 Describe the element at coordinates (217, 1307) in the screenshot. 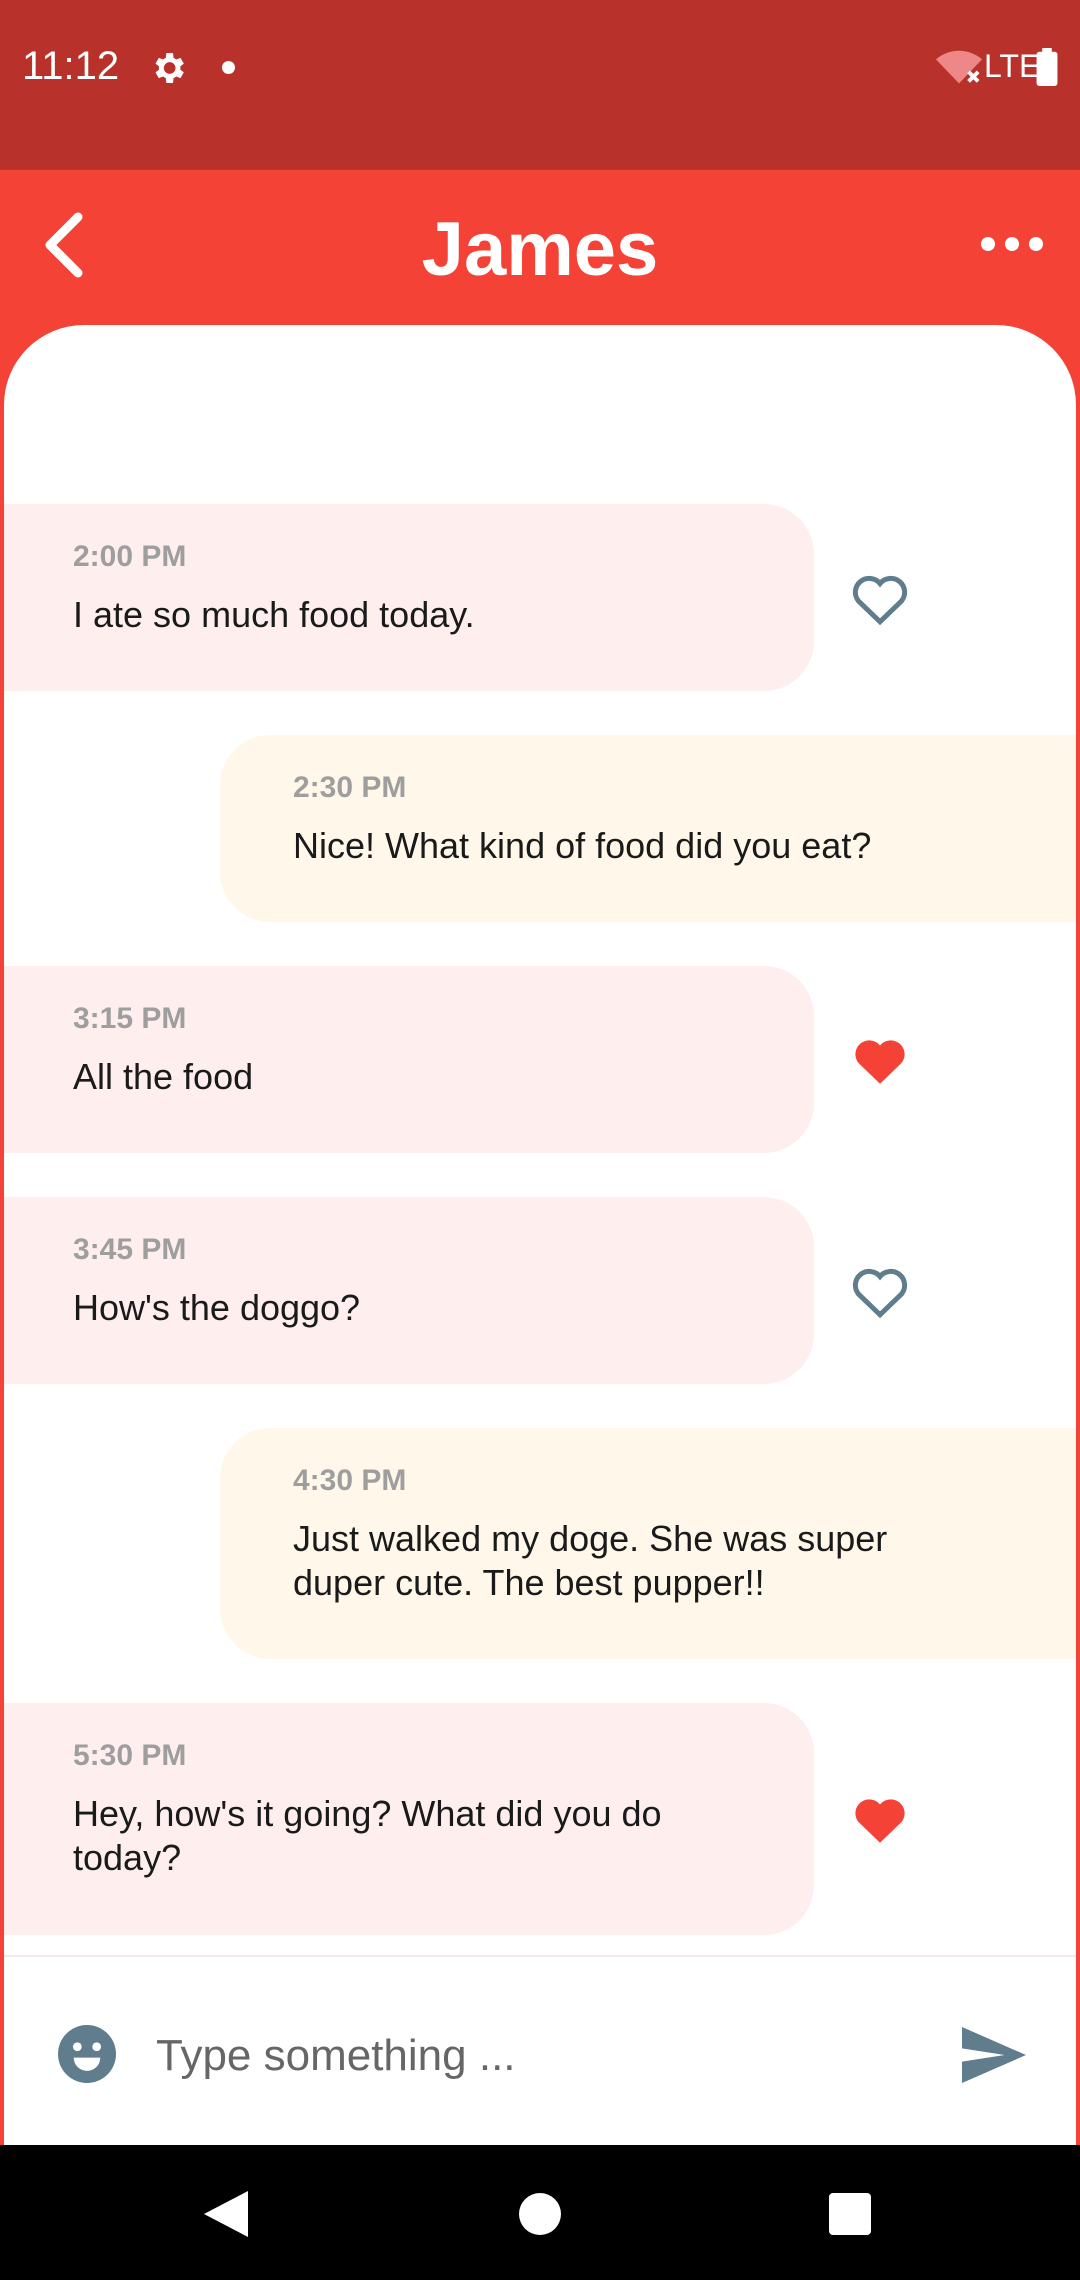

I see `message-text: How's the doggo?` at that location.